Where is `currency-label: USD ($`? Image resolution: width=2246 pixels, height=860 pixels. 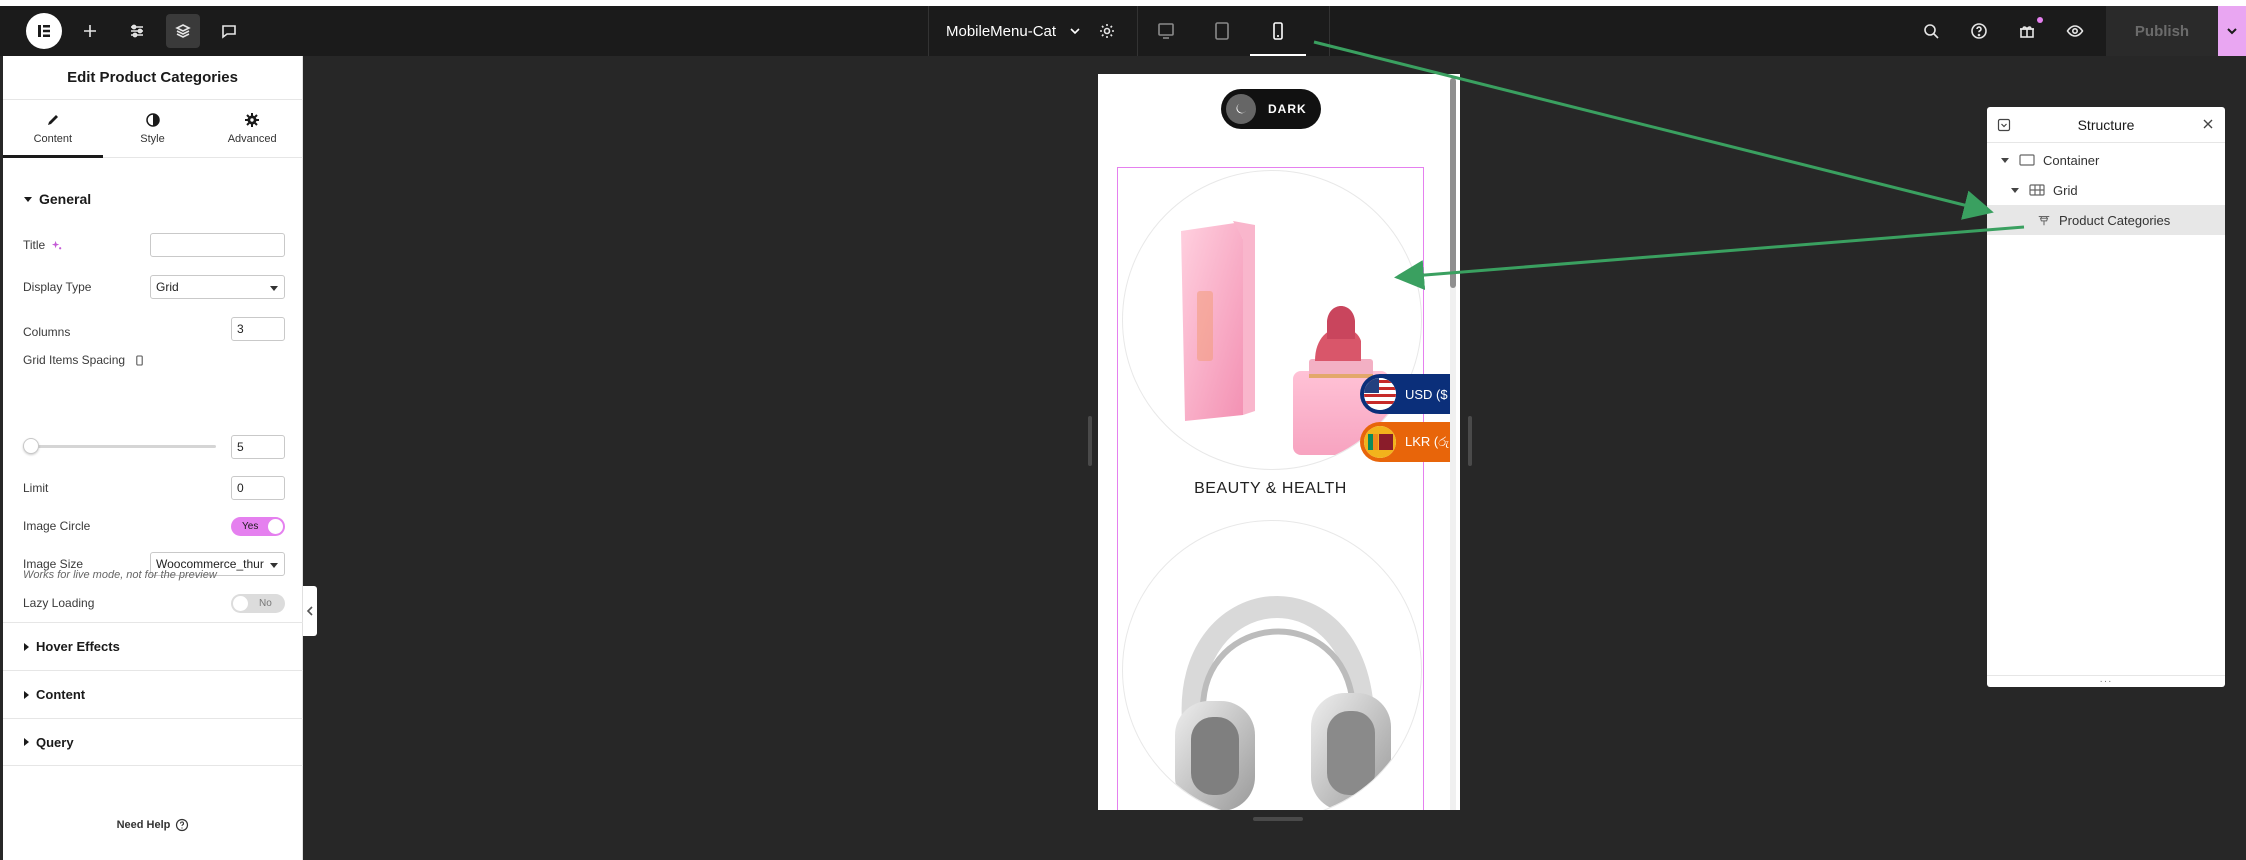
currency-label: USD ($ is located at coordinates (1426, 394).